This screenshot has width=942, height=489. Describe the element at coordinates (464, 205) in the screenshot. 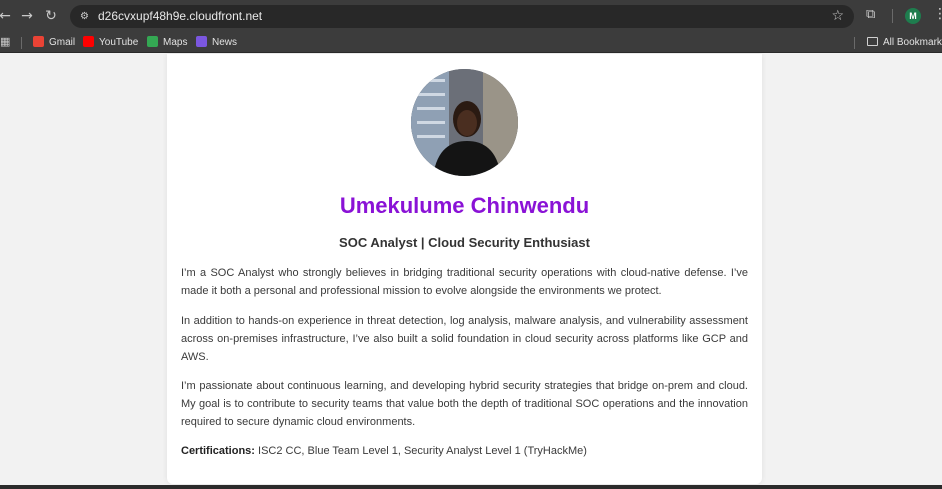

I see `profile-name: Umekulume Chinwendu` at that location.